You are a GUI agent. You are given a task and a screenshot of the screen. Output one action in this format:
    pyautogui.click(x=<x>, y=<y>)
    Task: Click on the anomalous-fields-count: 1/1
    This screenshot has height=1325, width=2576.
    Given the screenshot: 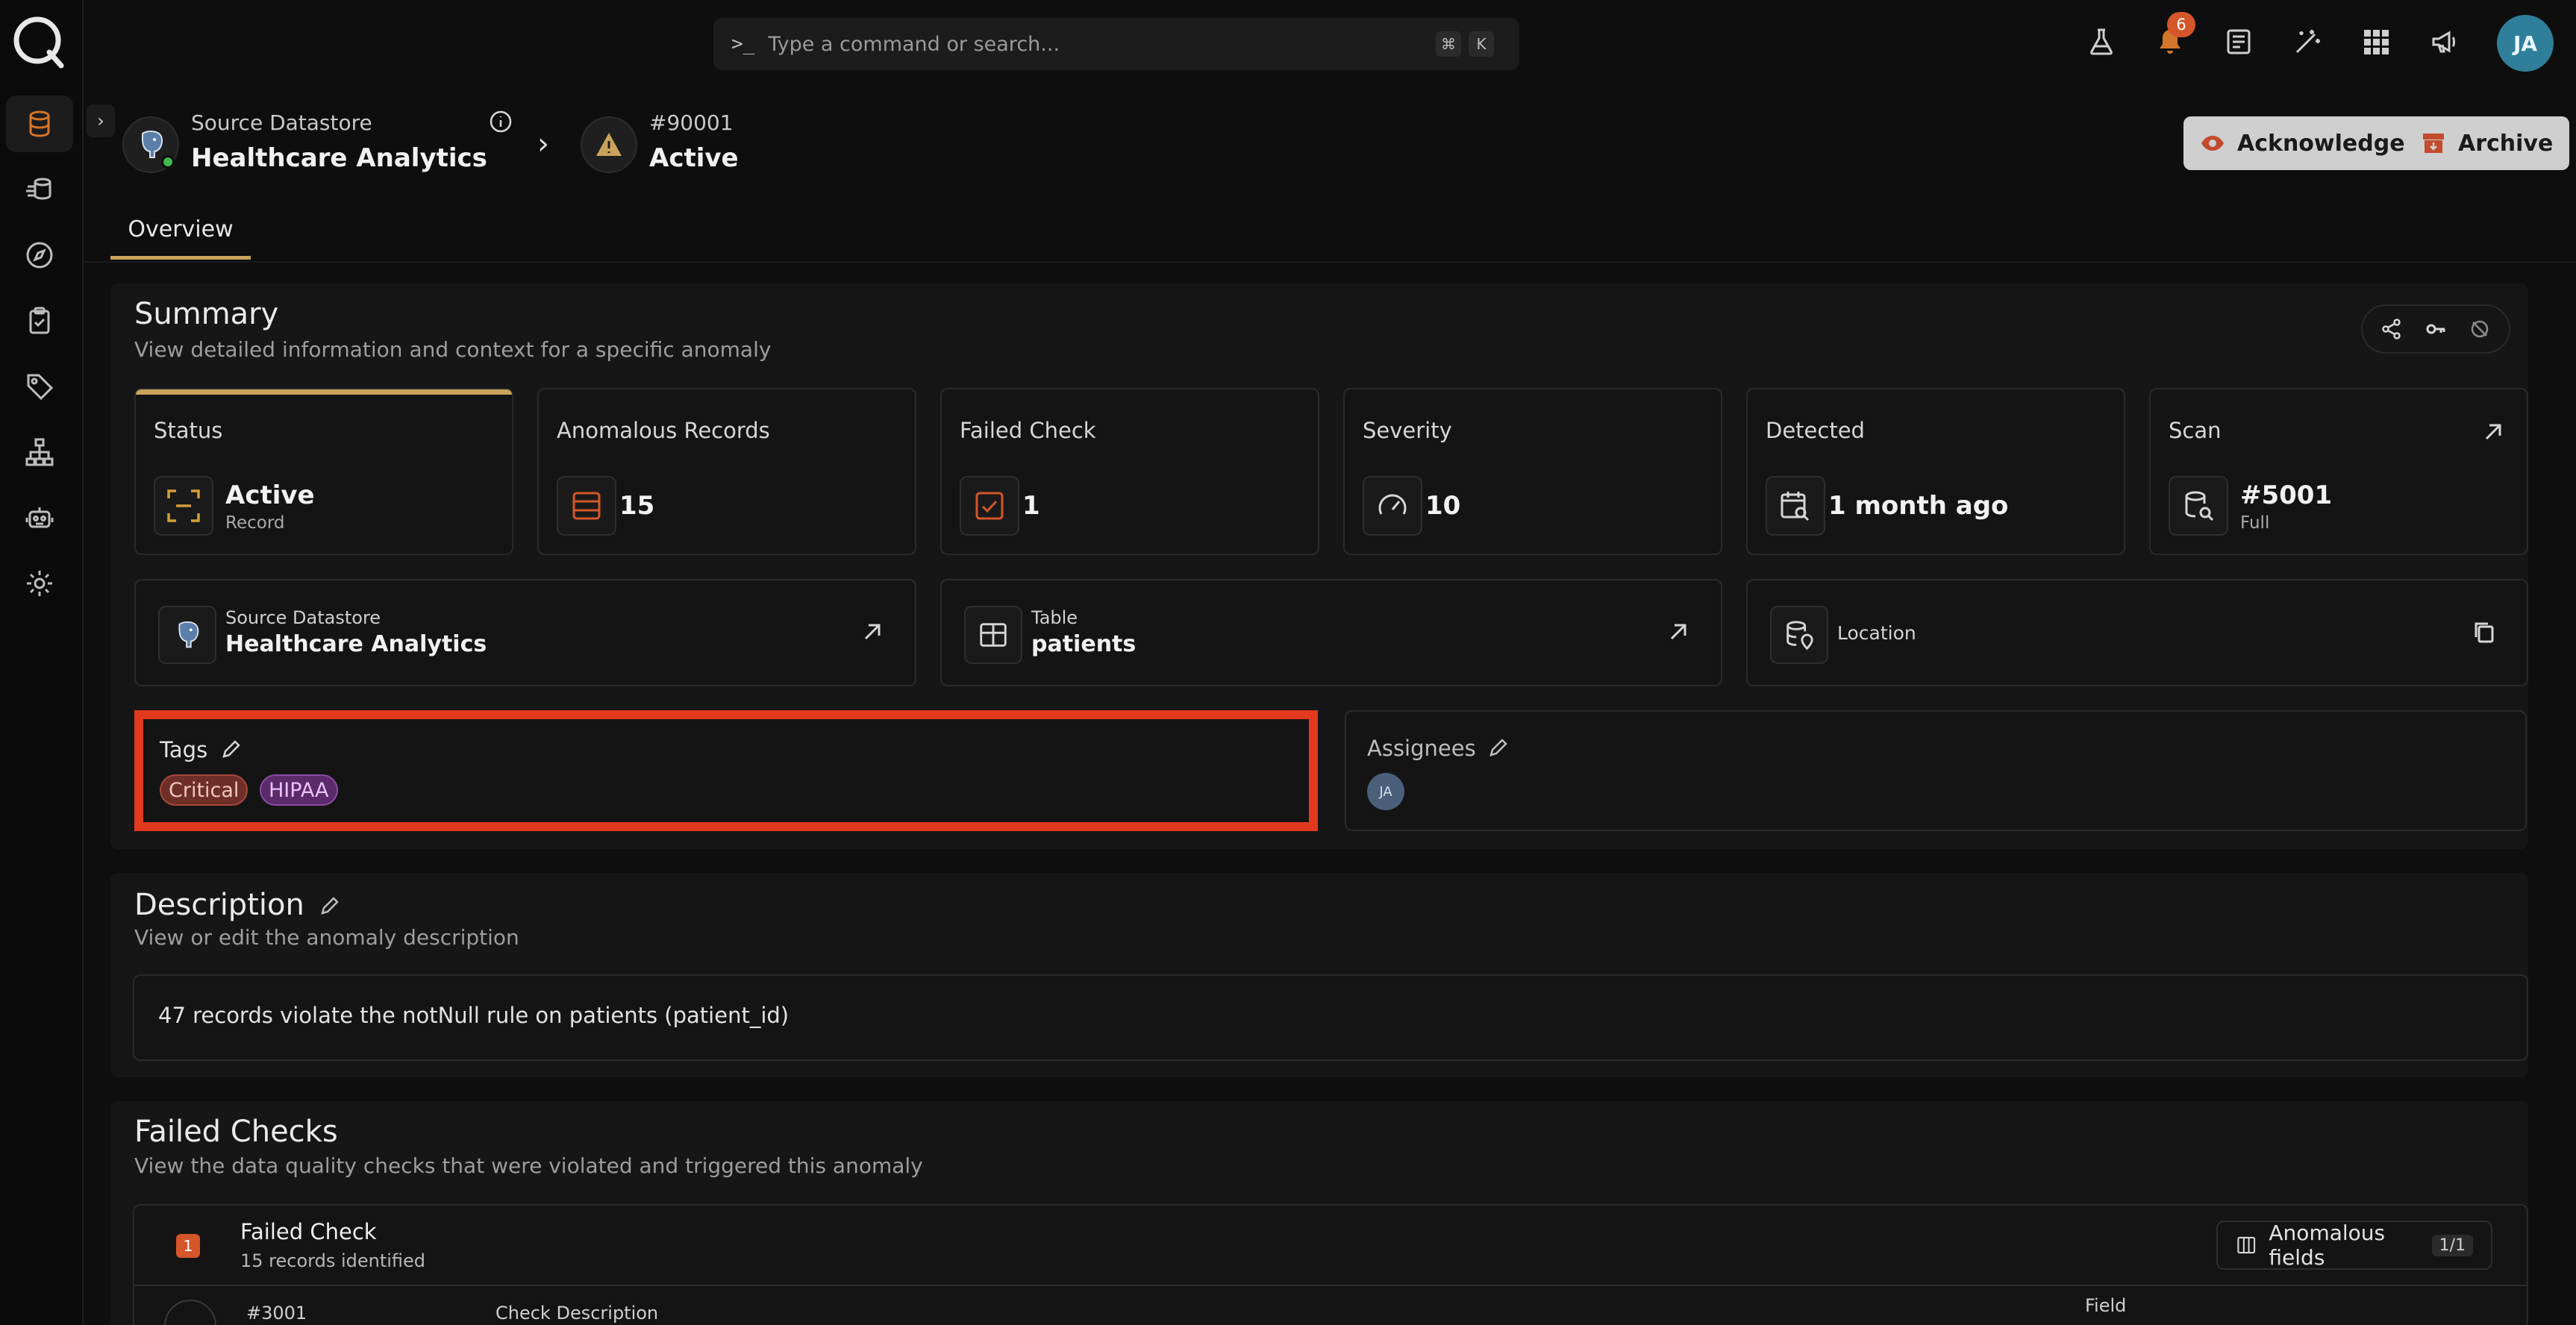 What is the action you would take?
    pyautogui.click(x=2452, y=1245)
    